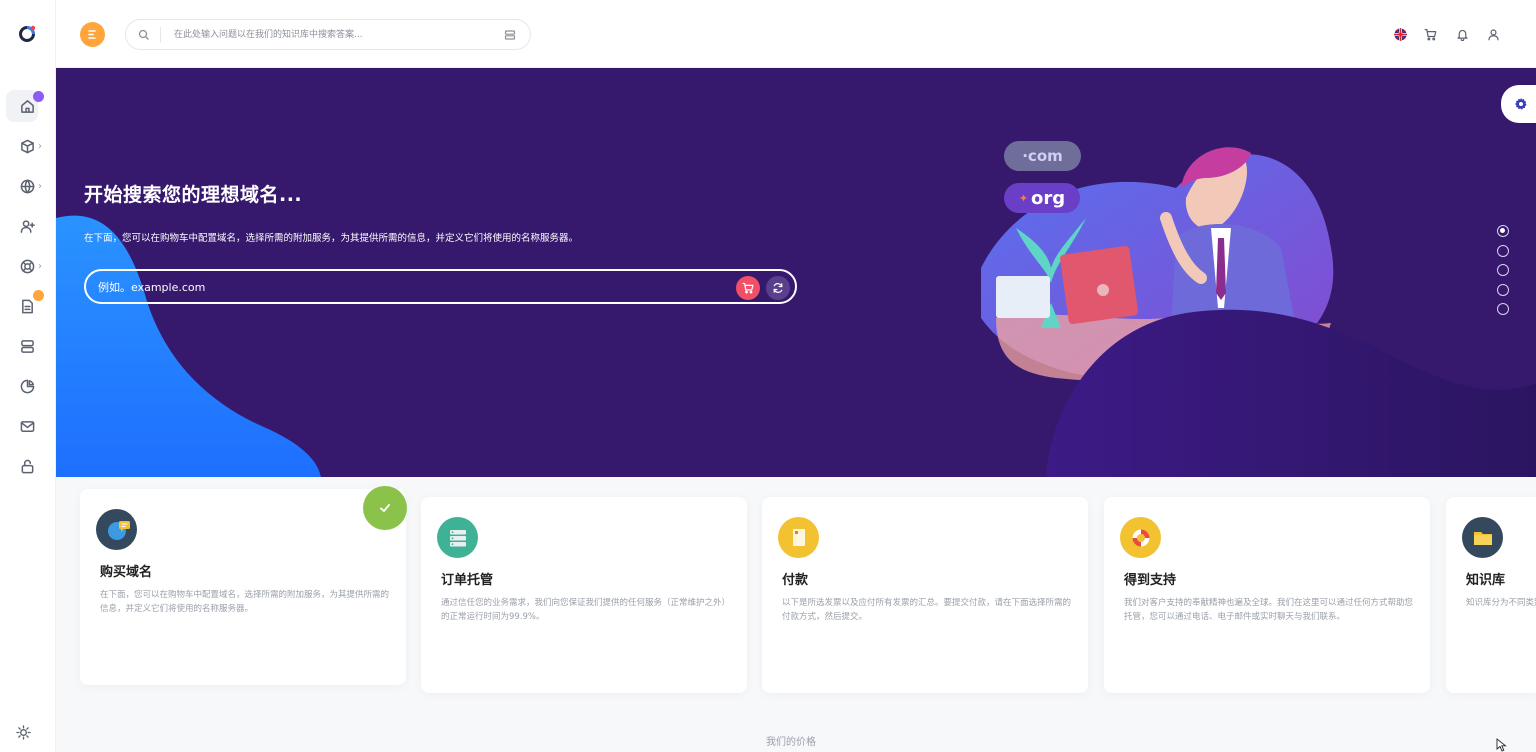 This screenshot has width=1536, height=752. What do you see at coordinates (27, 386) in the screenshot?
I see `nav-reports-pie-chart-icon` at bounding box center [27, 386].